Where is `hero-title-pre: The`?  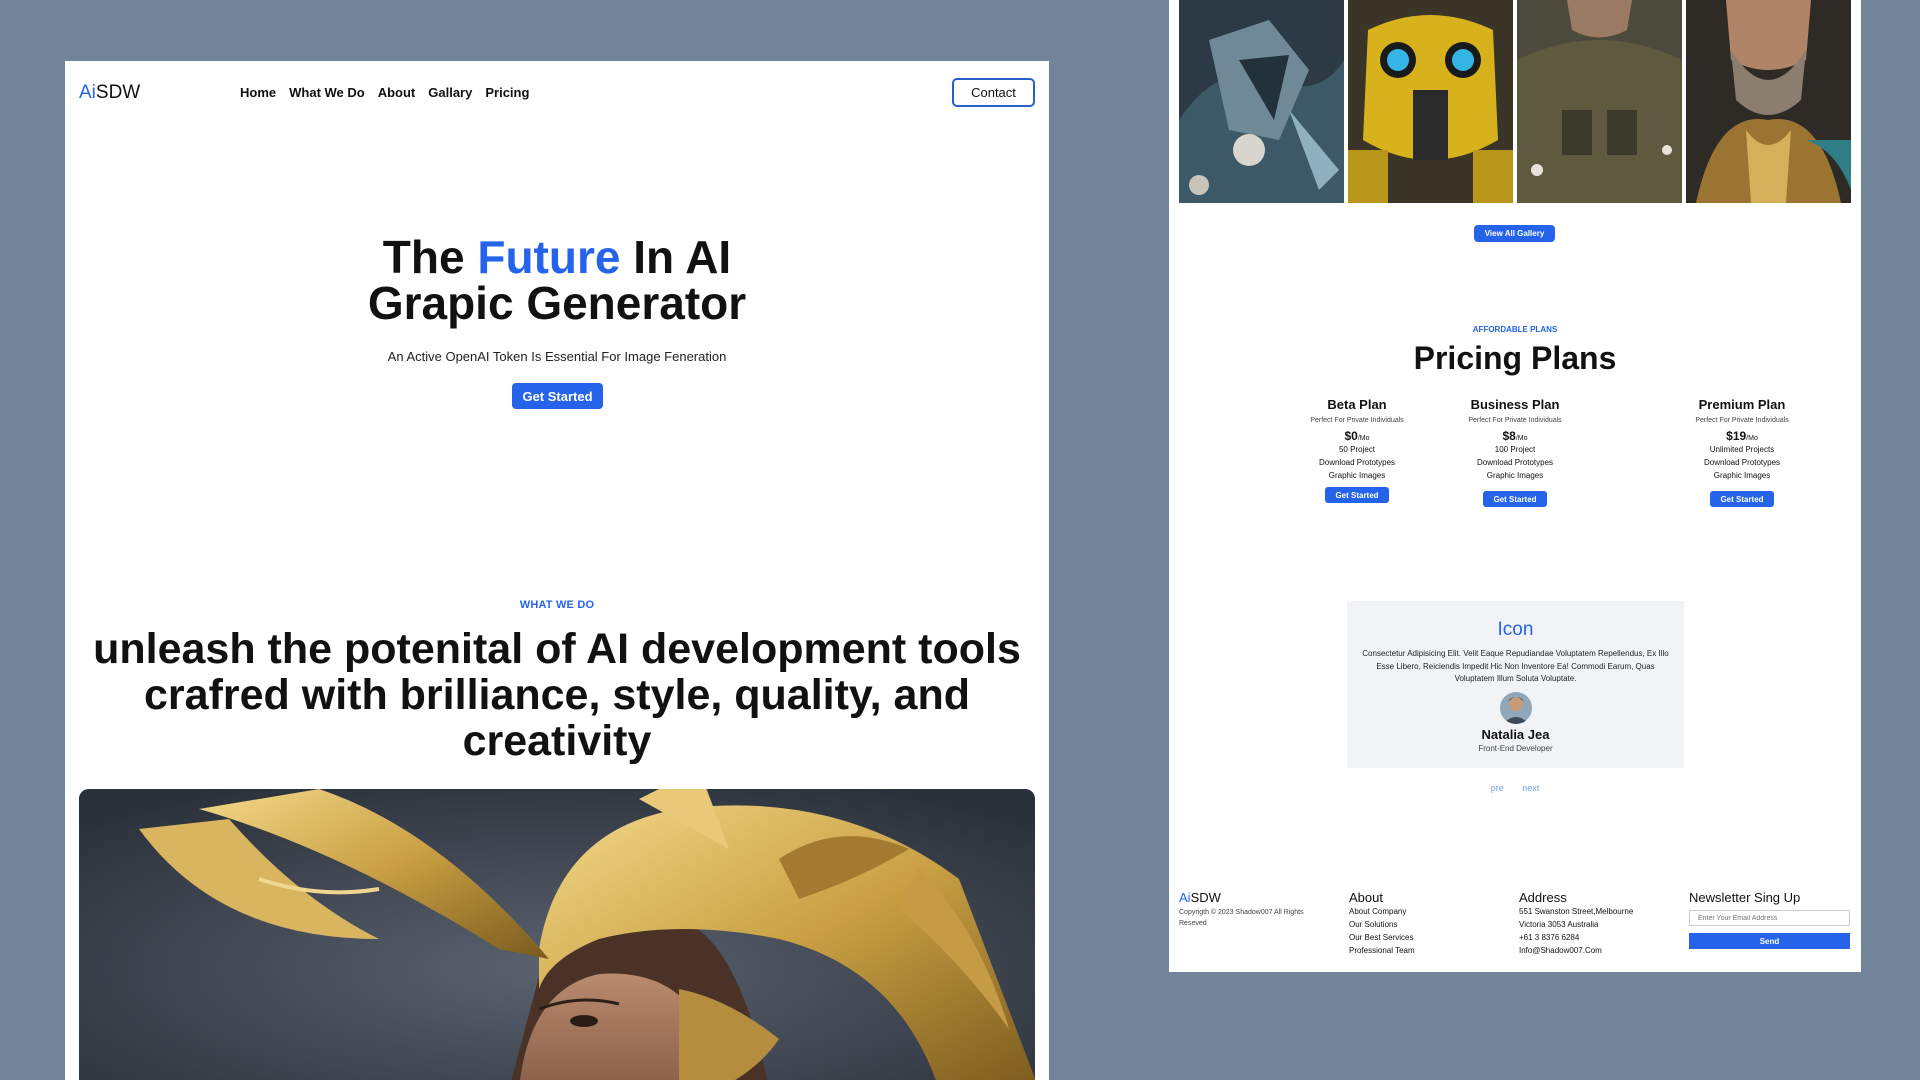
hero-title-pre: The is located at coordinates (430, 257).